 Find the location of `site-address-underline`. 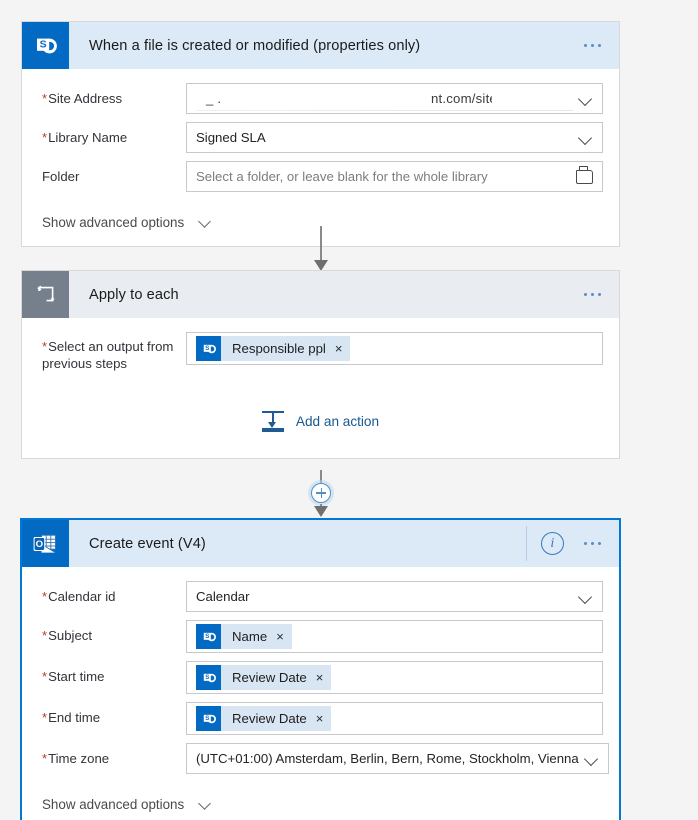

site-address-underline is located at coordinates (384, 110).